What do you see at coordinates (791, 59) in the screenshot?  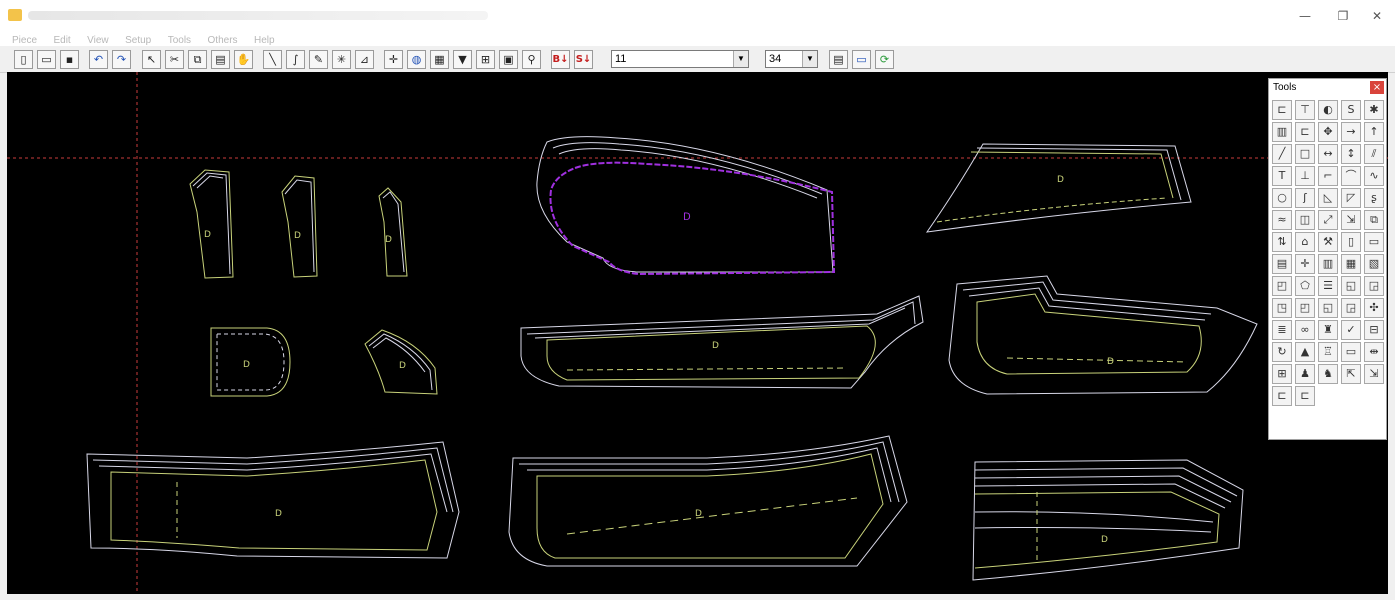 I see `size-select-2: 34 ▼` at bounding box center [791, 59].